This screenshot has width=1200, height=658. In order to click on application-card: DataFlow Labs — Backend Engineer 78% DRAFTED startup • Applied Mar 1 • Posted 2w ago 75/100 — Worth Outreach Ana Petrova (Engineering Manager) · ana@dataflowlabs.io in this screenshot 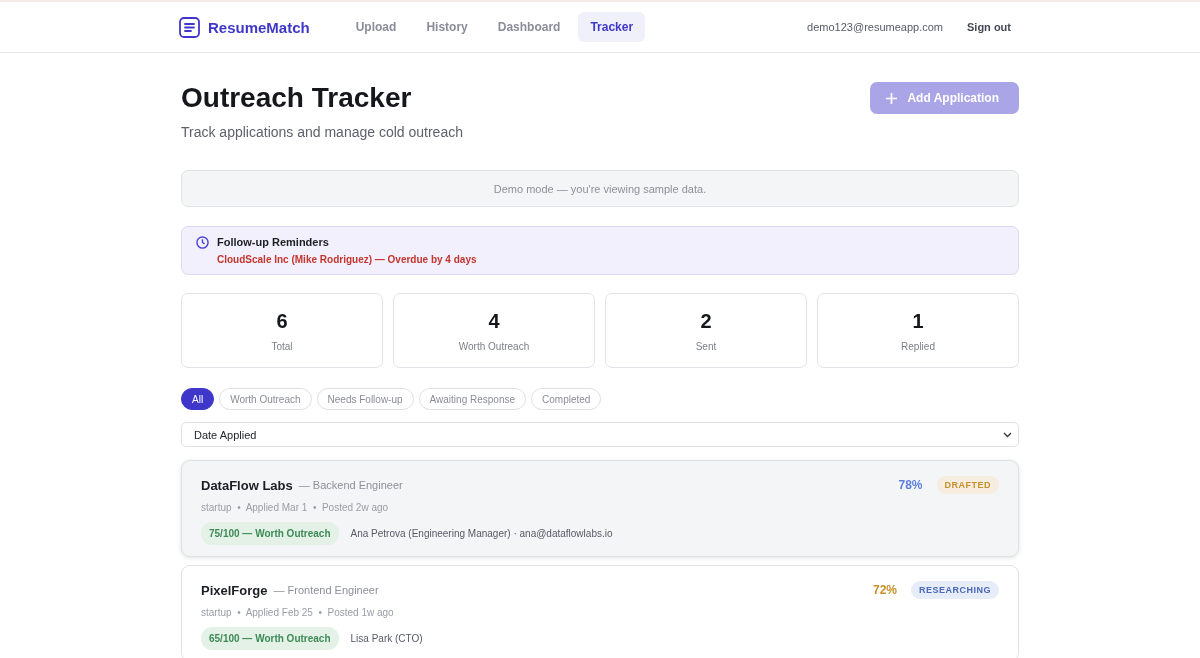, I will do `click(600, 508)`.